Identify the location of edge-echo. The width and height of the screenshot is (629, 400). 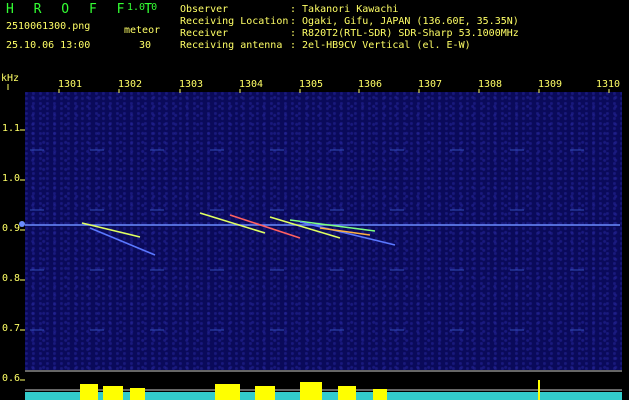
(22, 224).